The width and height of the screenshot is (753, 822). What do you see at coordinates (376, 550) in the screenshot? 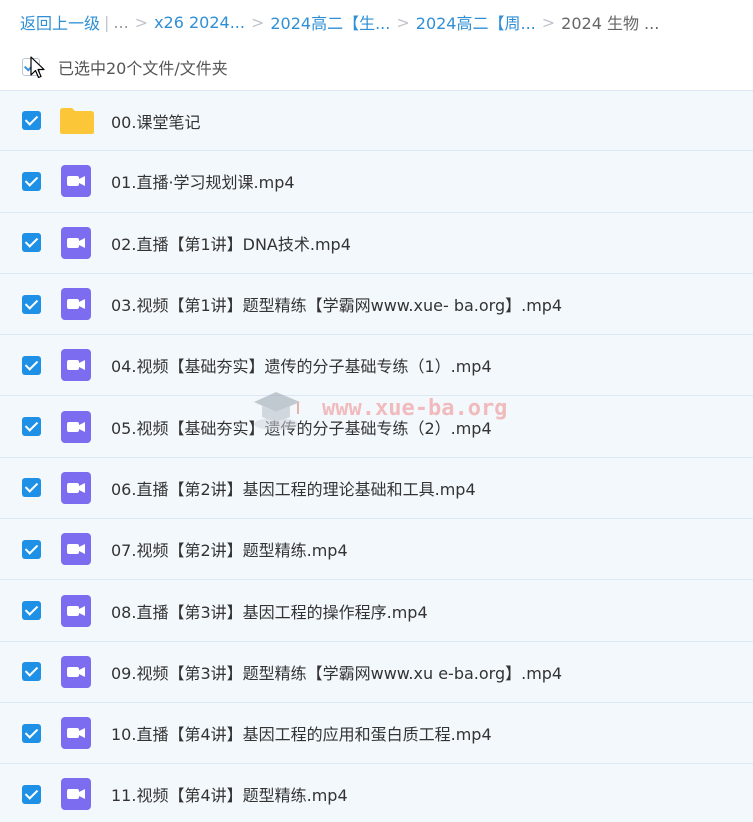
I see `file-row: 07.视频【第2讲】题型精练.mp4` at bounding box center [376, 550].